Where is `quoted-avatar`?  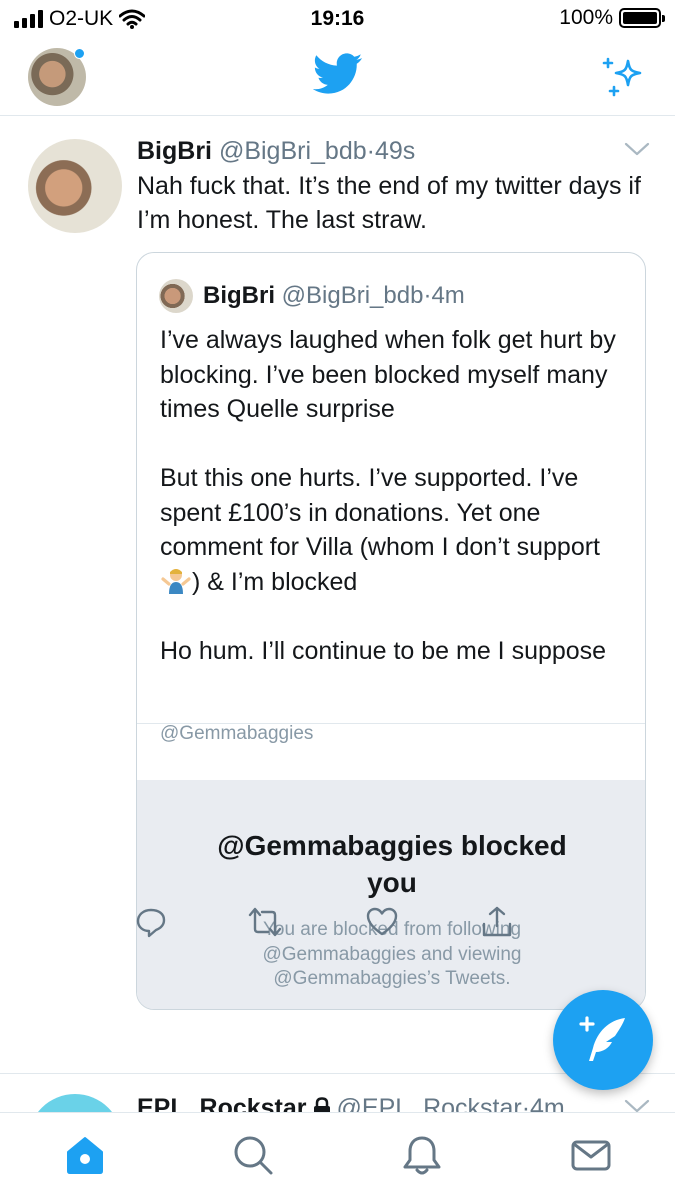
quoted-avatar is located at coordinates (176, 296).